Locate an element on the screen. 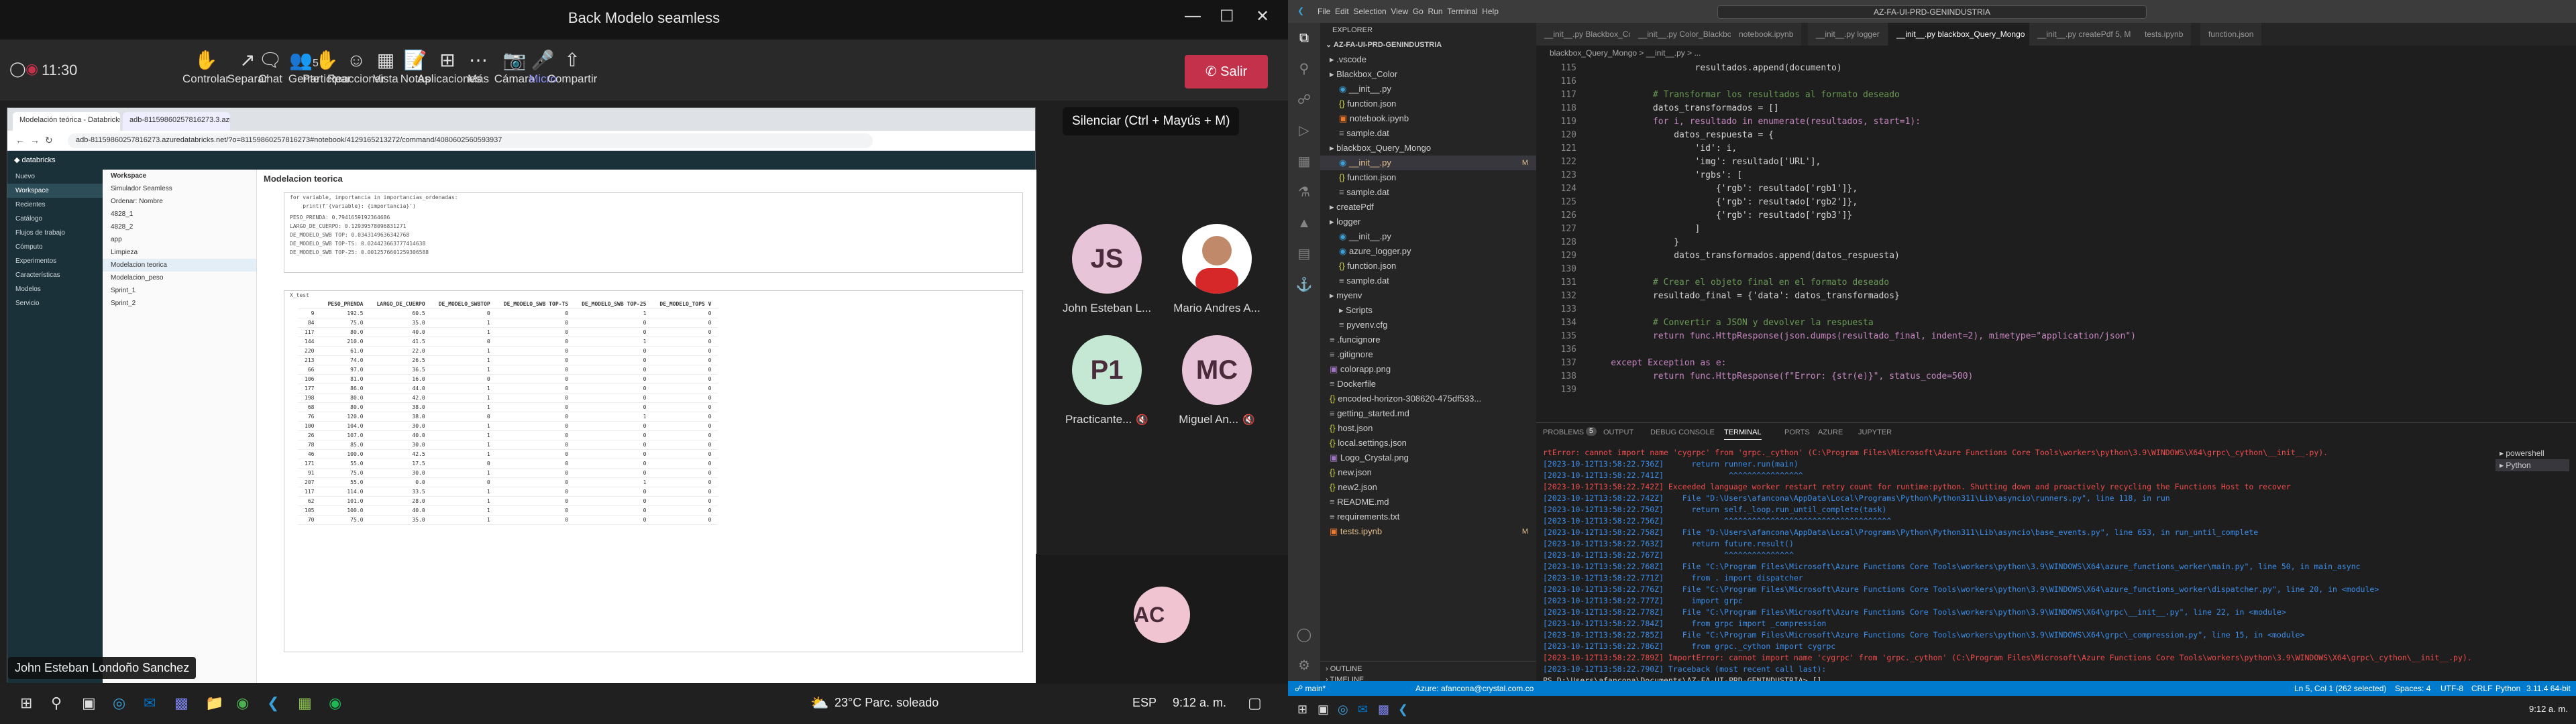  tree-file: ▣ tests.ipynb M is located at coordinates (1428, 531).